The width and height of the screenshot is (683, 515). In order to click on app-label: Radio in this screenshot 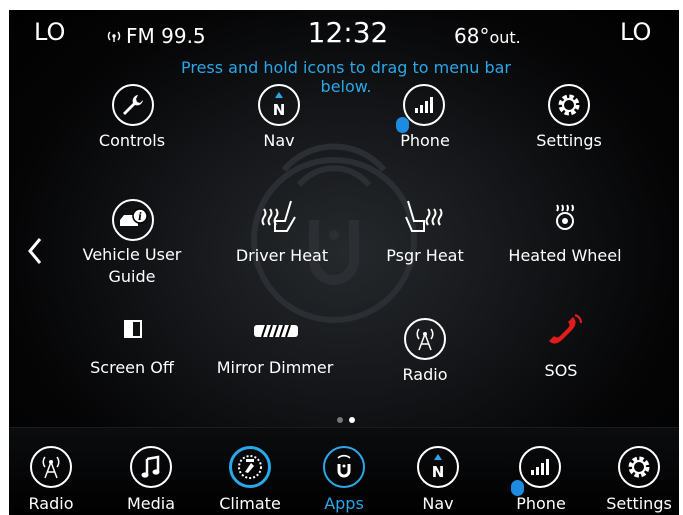, I will do `click(425, 374)`.